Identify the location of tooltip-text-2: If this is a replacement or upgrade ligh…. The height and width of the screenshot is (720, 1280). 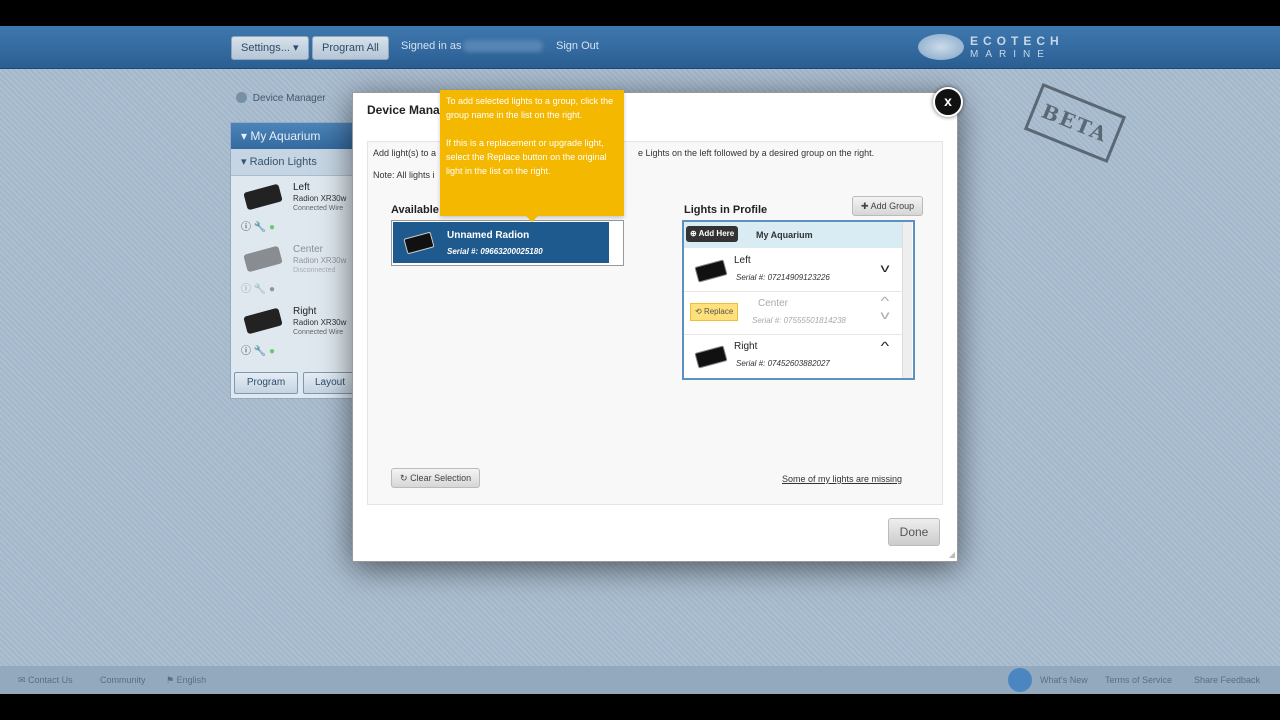
(526, 157).